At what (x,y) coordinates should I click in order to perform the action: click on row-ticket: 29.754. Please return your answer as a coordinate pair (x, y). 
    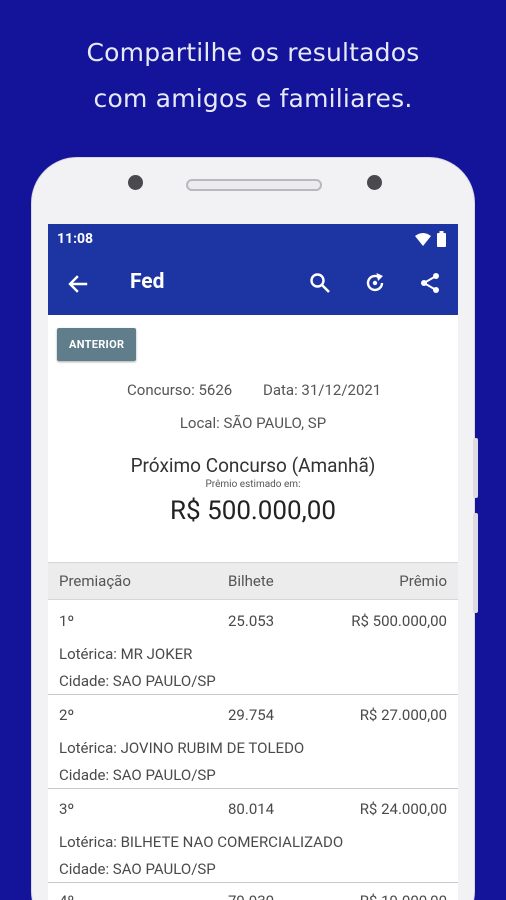
    Looking at the image, I should click on (251, 715).